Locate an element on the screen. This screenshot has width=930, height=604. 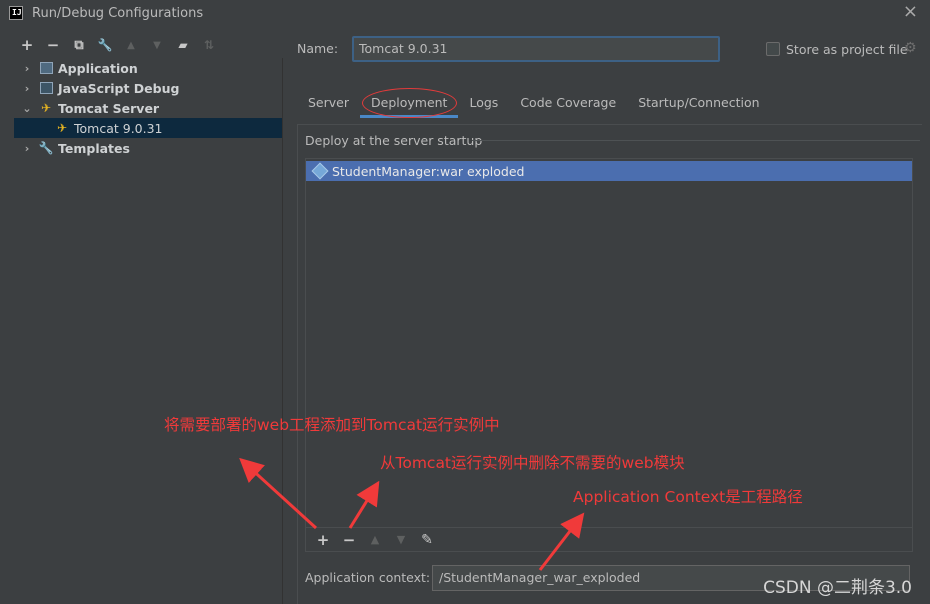
arrow-to-add-button is located at coordinates (278, 493).